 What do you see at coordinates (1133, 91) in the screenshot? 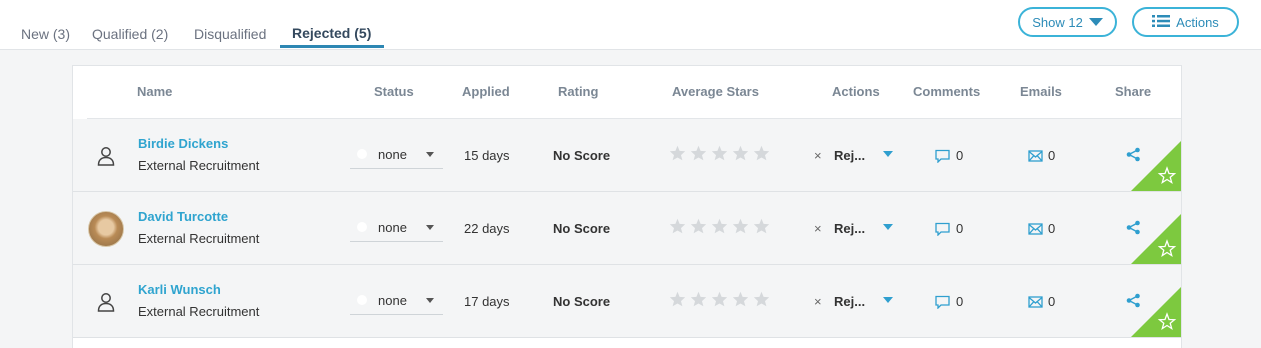
I see `column-header-share: Share` at bounding box center [1133, 91].